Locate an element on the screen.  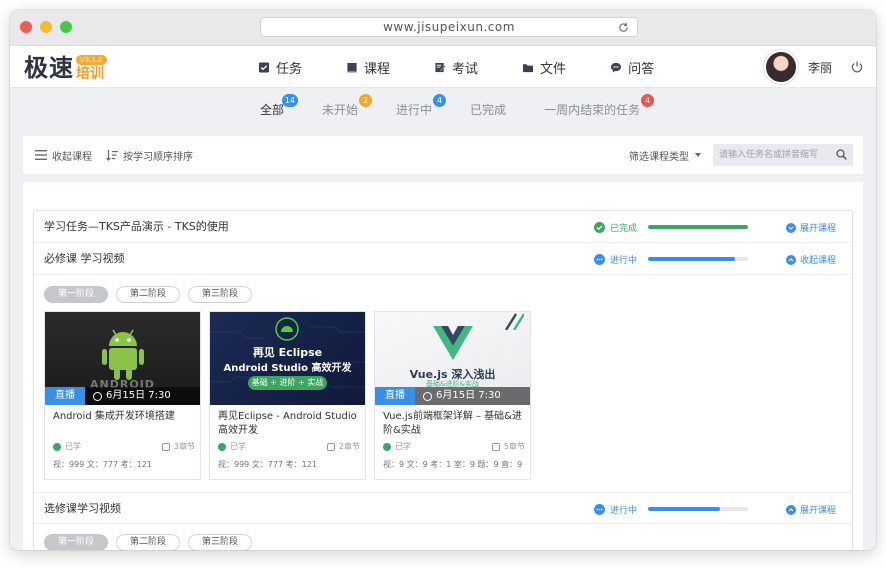
live-badge: 直播 is located at coordinates (395, 396).